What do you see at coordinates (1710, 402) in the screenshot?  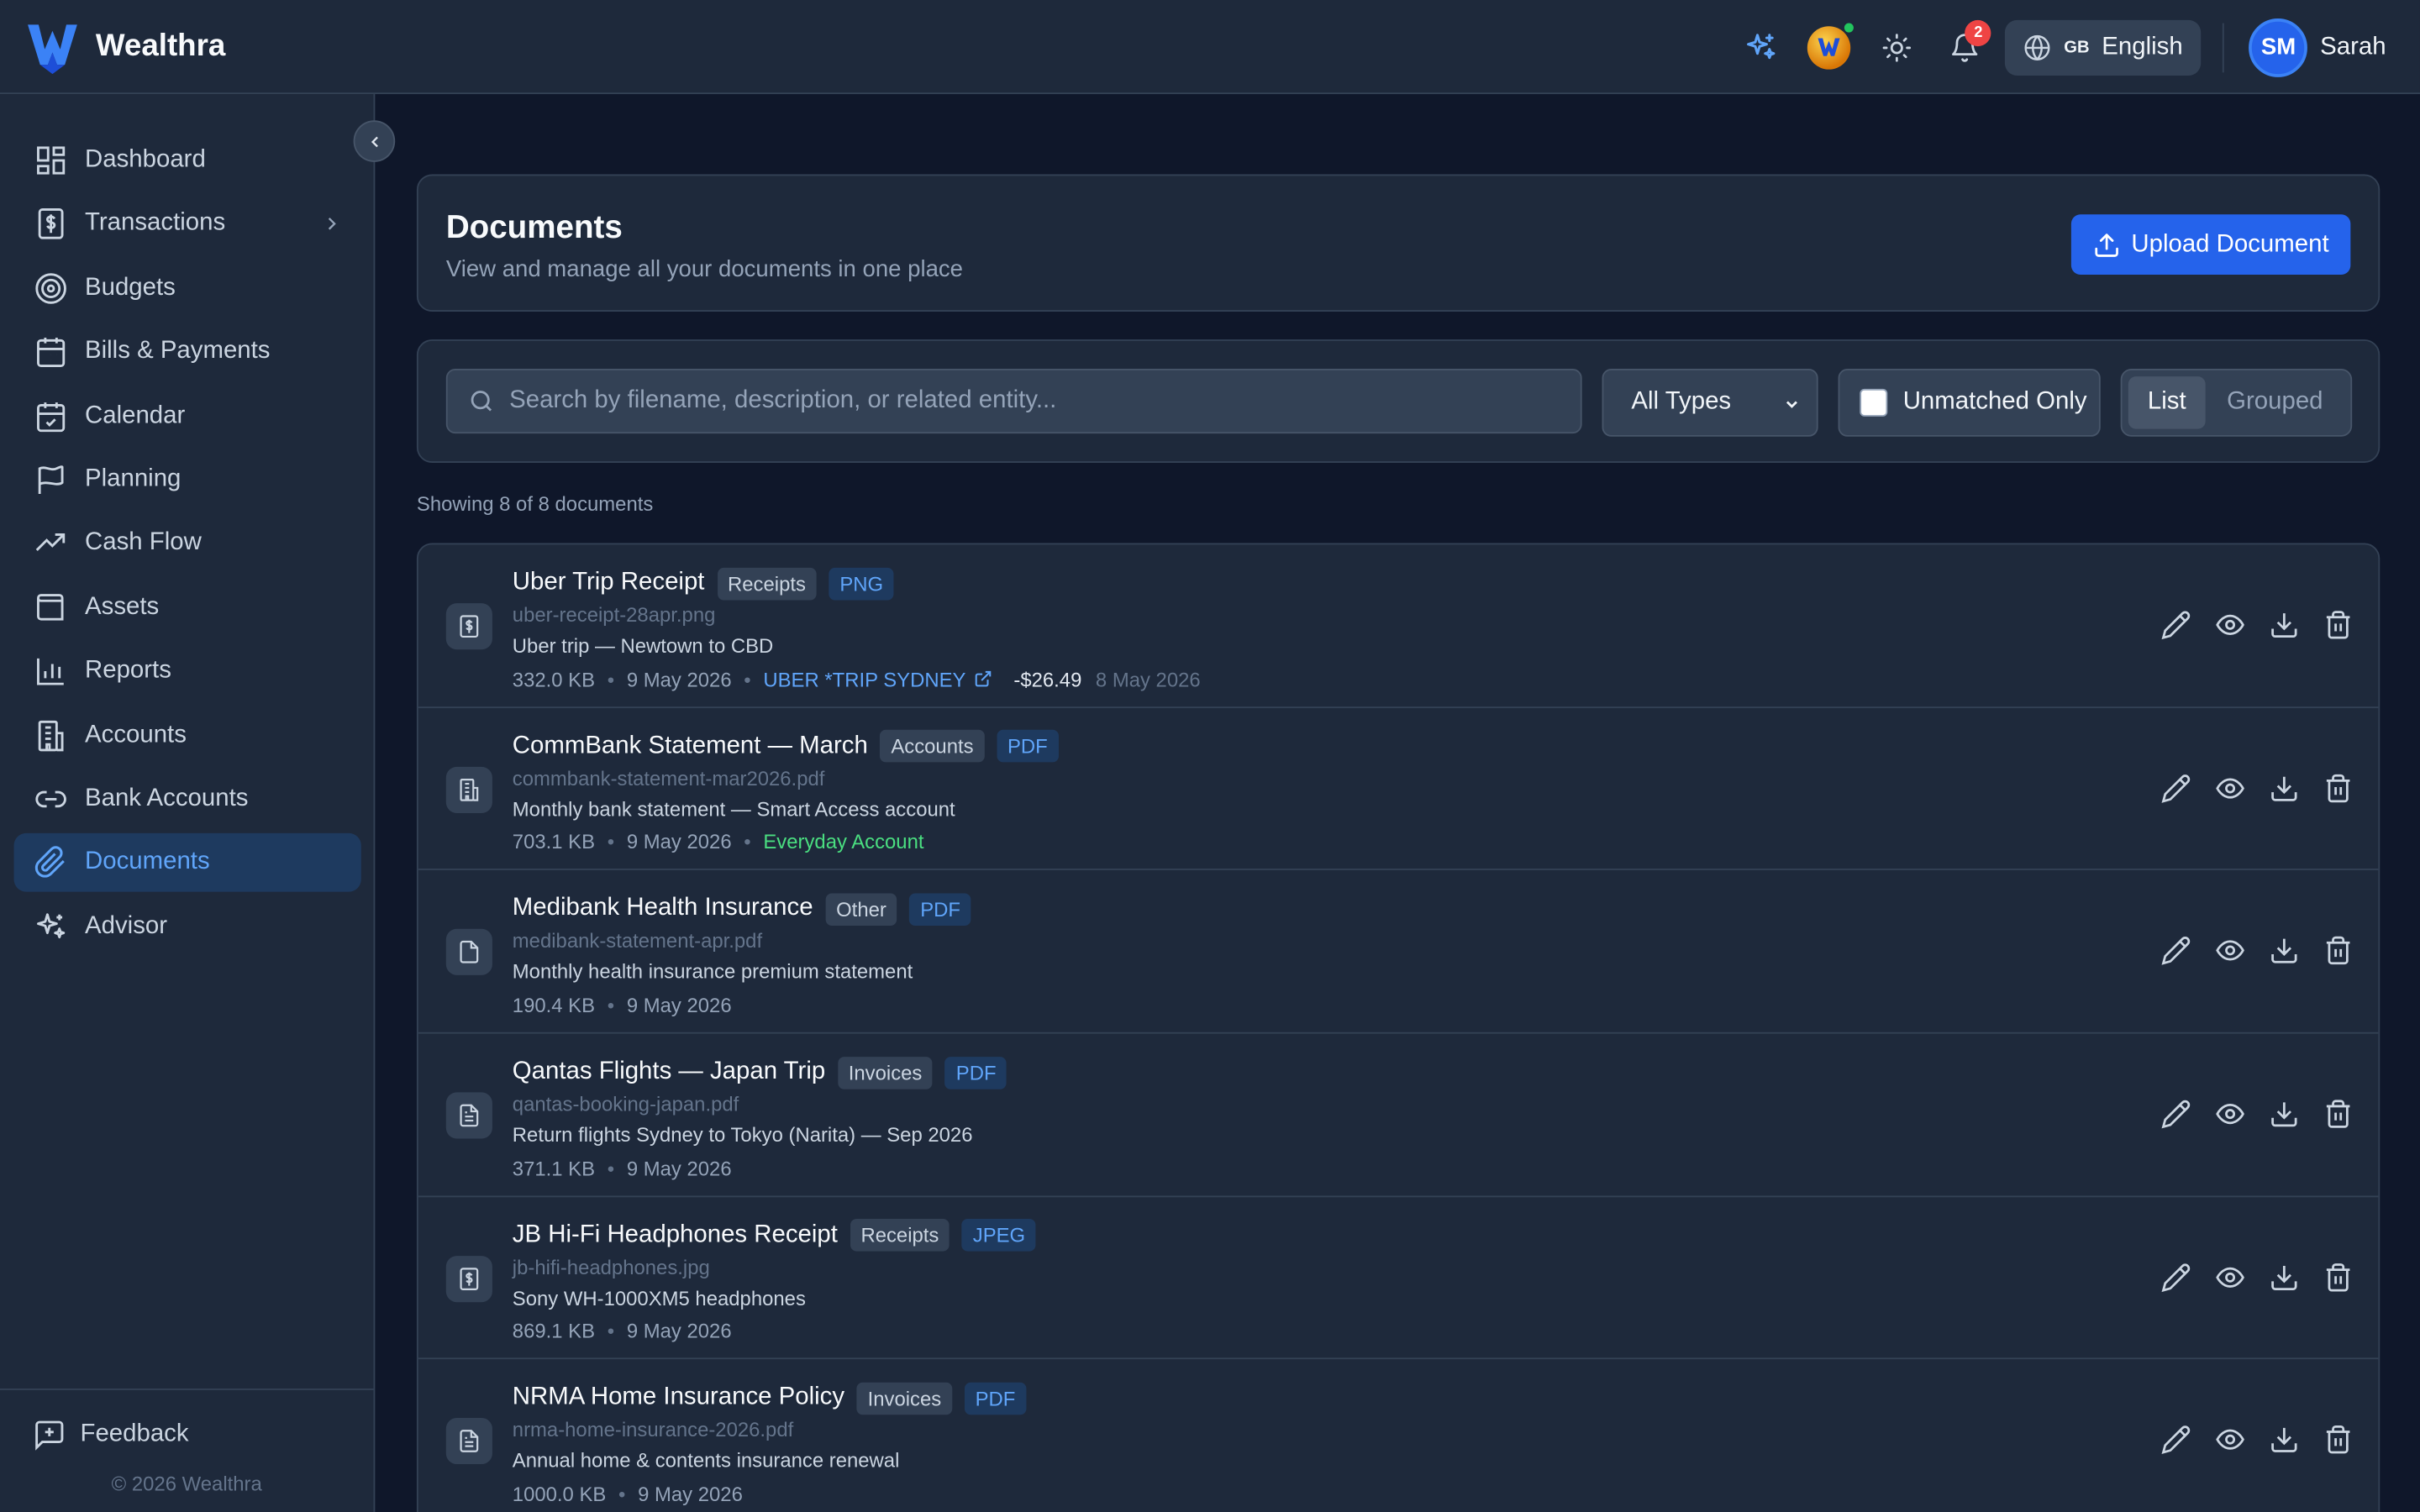 I see `type-filter-select: All Types` at bounding box center [1710, 402].